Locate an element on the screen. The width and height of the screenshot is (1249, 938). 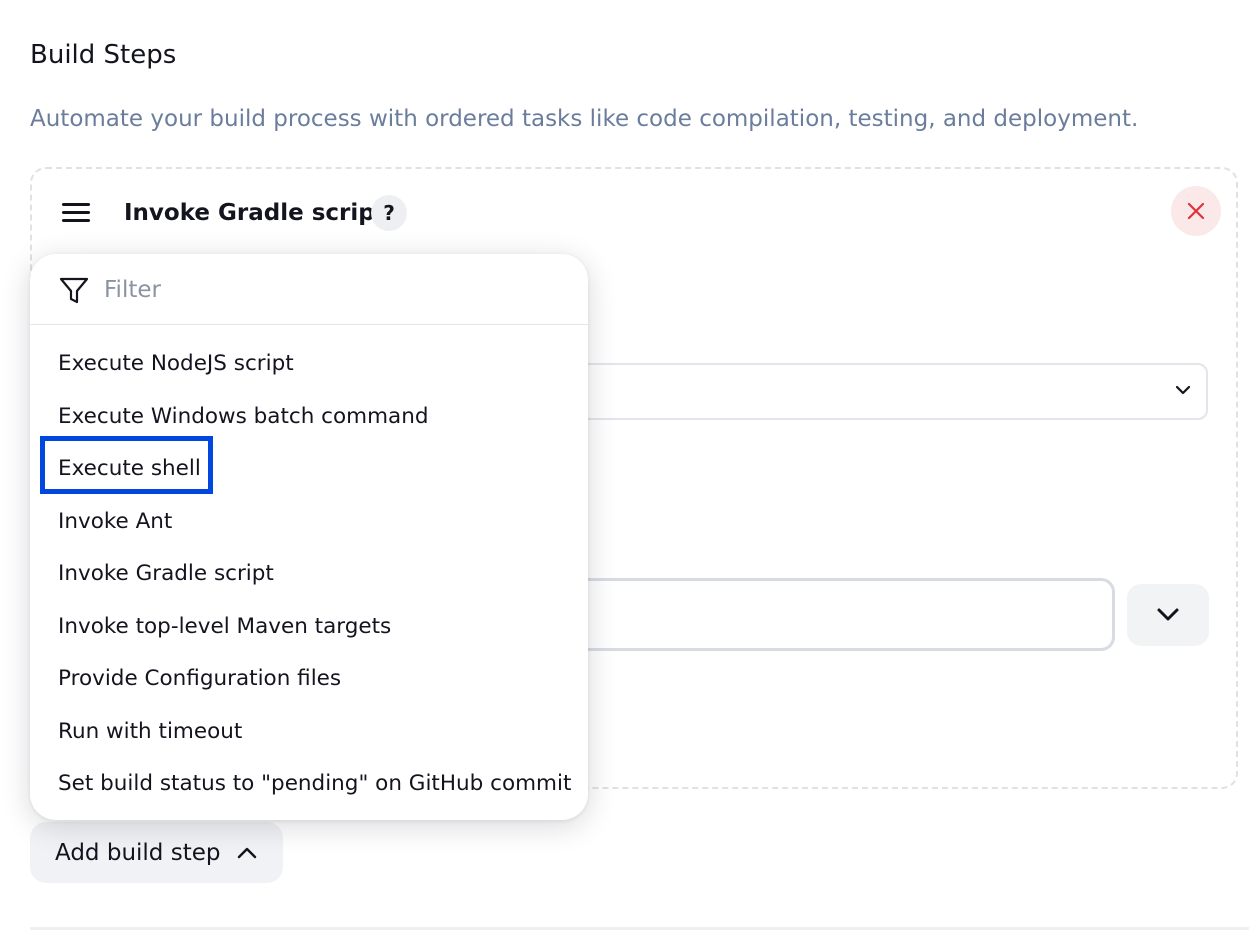
menu-item-execute-nodejs-script: Execute NodeJS script is located at coordinates (309, 364).